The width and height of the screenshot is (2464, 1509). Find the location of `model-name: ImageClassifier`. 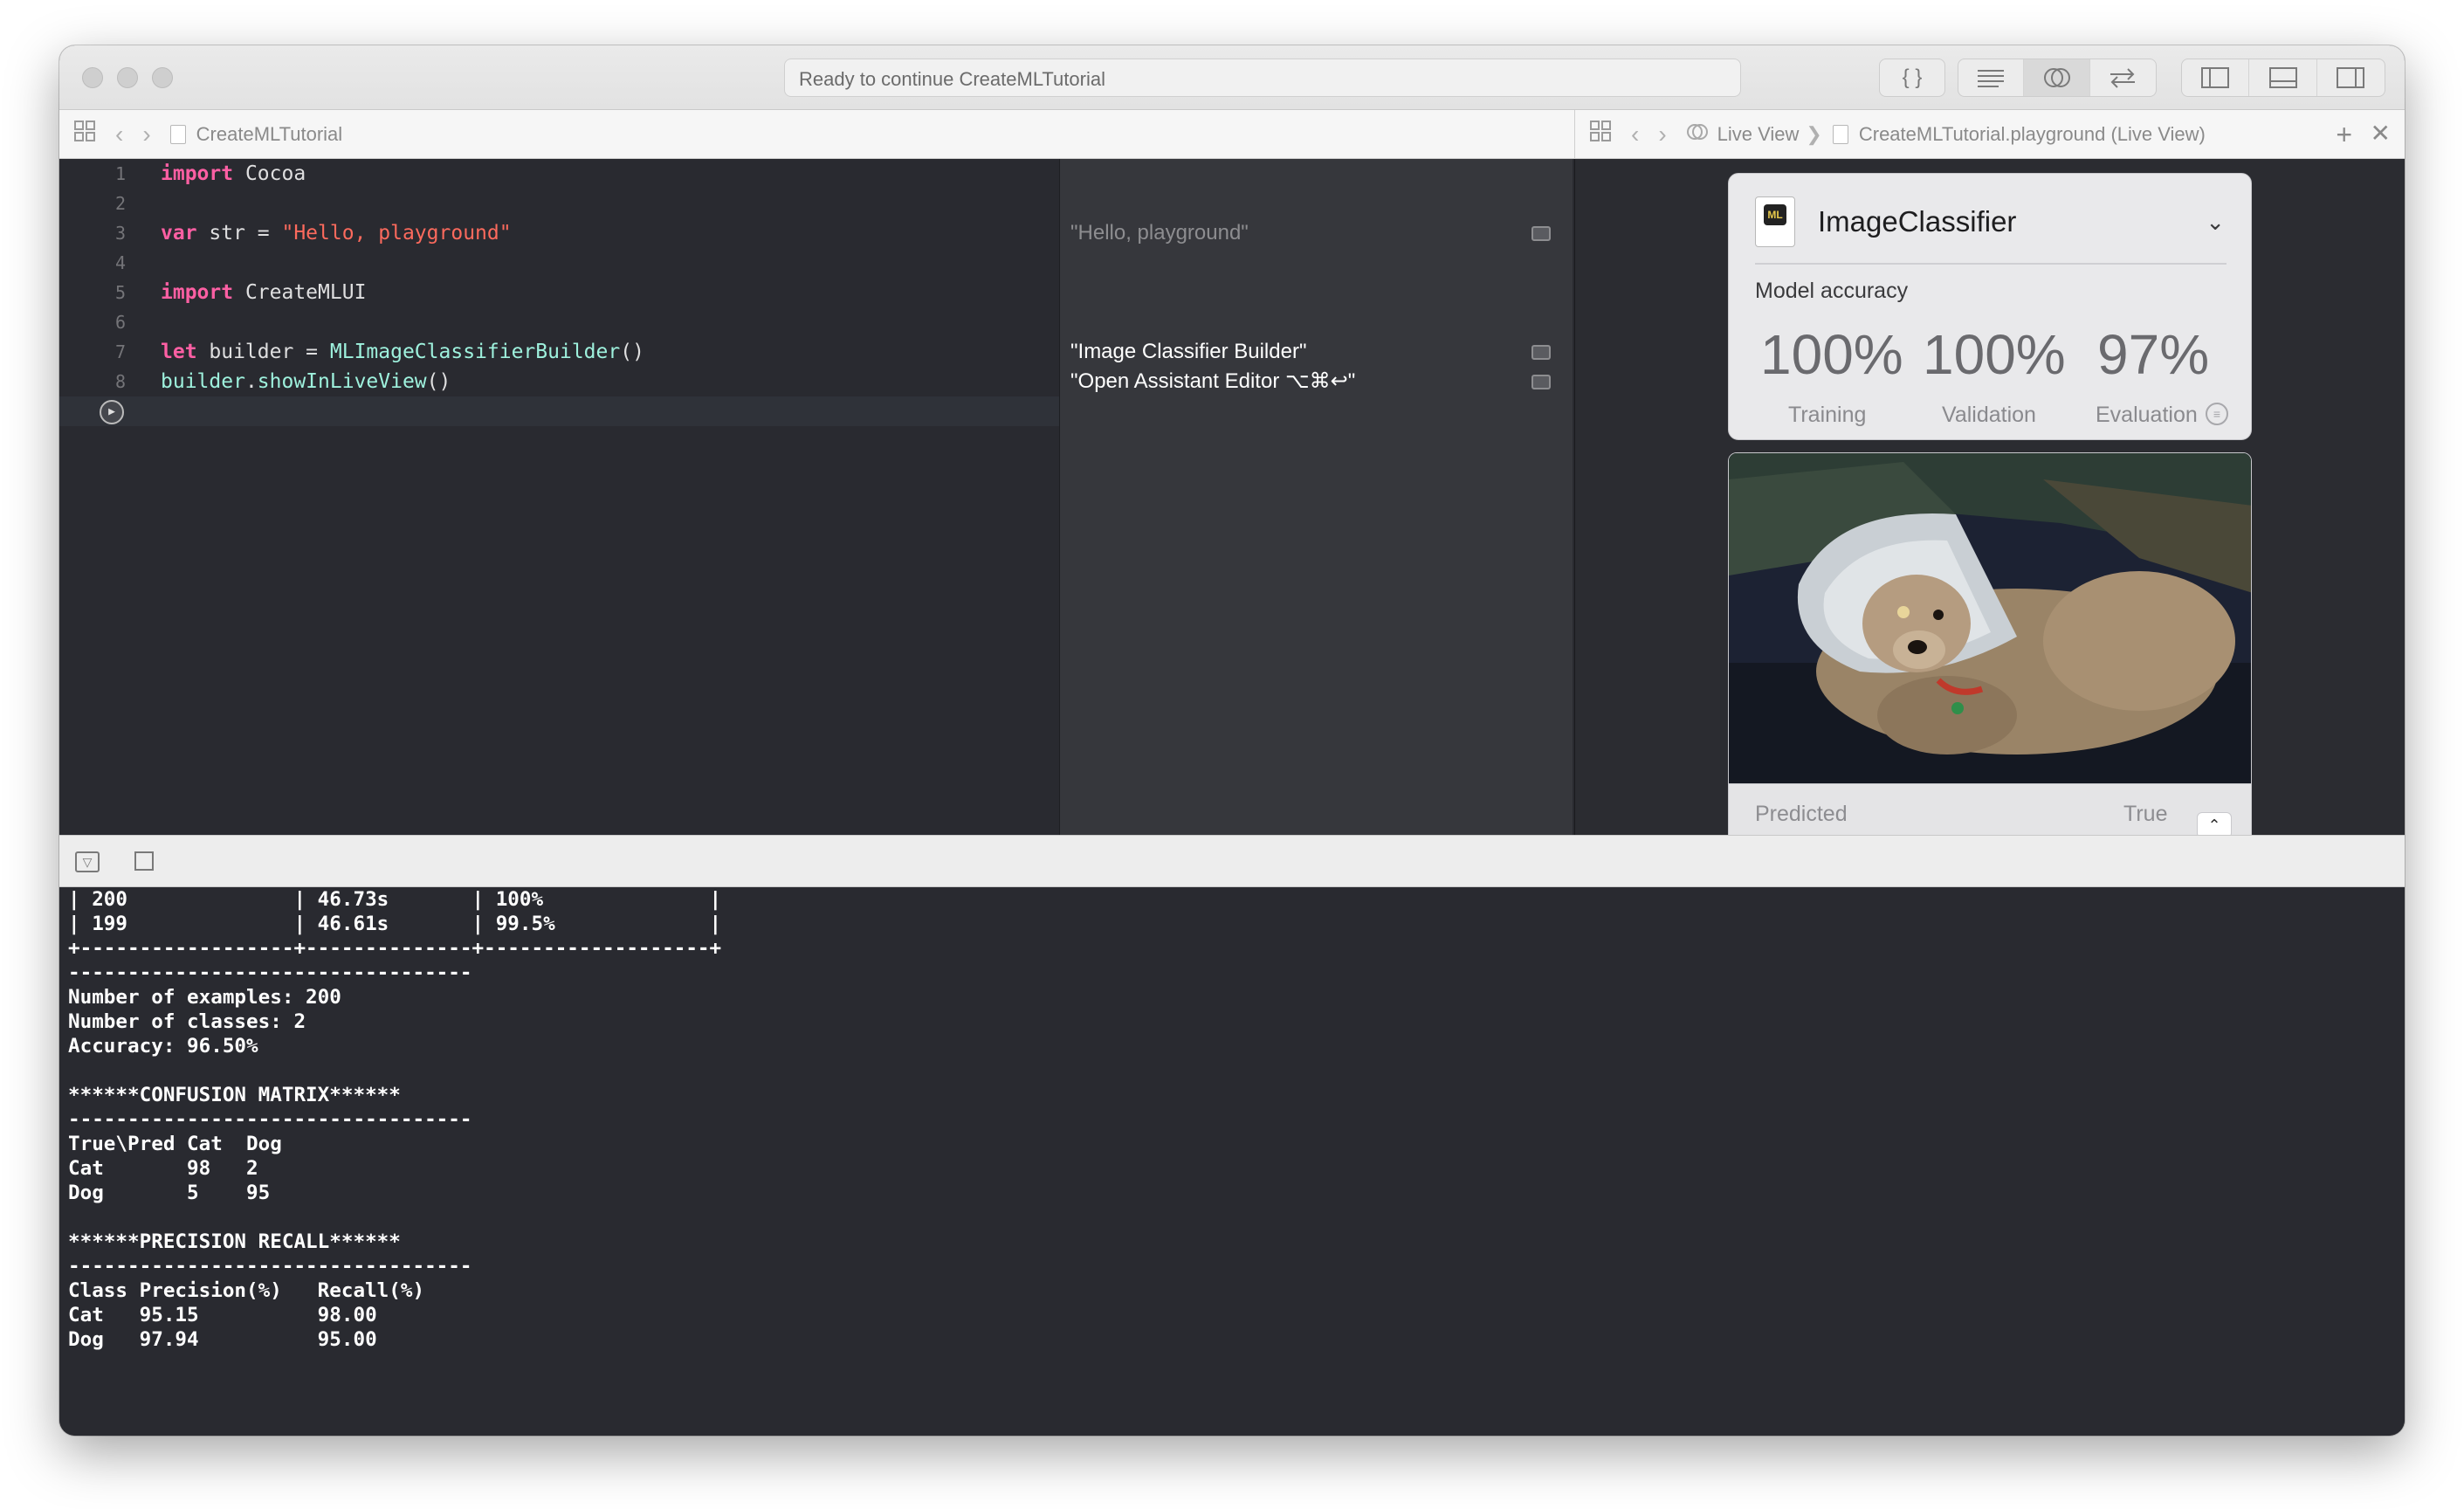

model-name: ImageClassifier is located at coordinates (1917, 221).